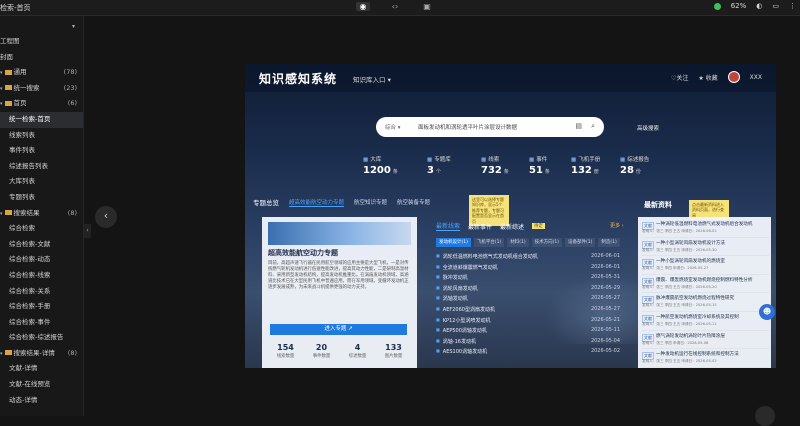 This screenshot has height=426, width=800. Describe the element at coordinates (41, 245) in the screenshot. I see `sidebar-item: 综合检索-文献` at that location.